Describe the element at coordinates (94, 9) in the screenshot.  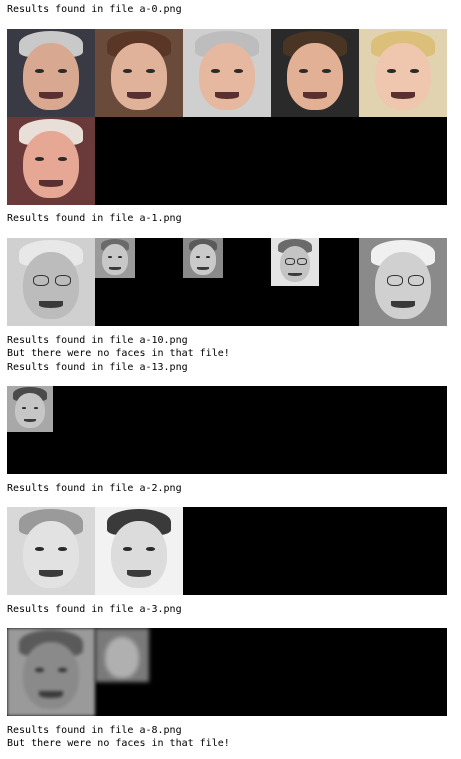
I see `result-line-a-0: Results found in file a-0.png` at that location.